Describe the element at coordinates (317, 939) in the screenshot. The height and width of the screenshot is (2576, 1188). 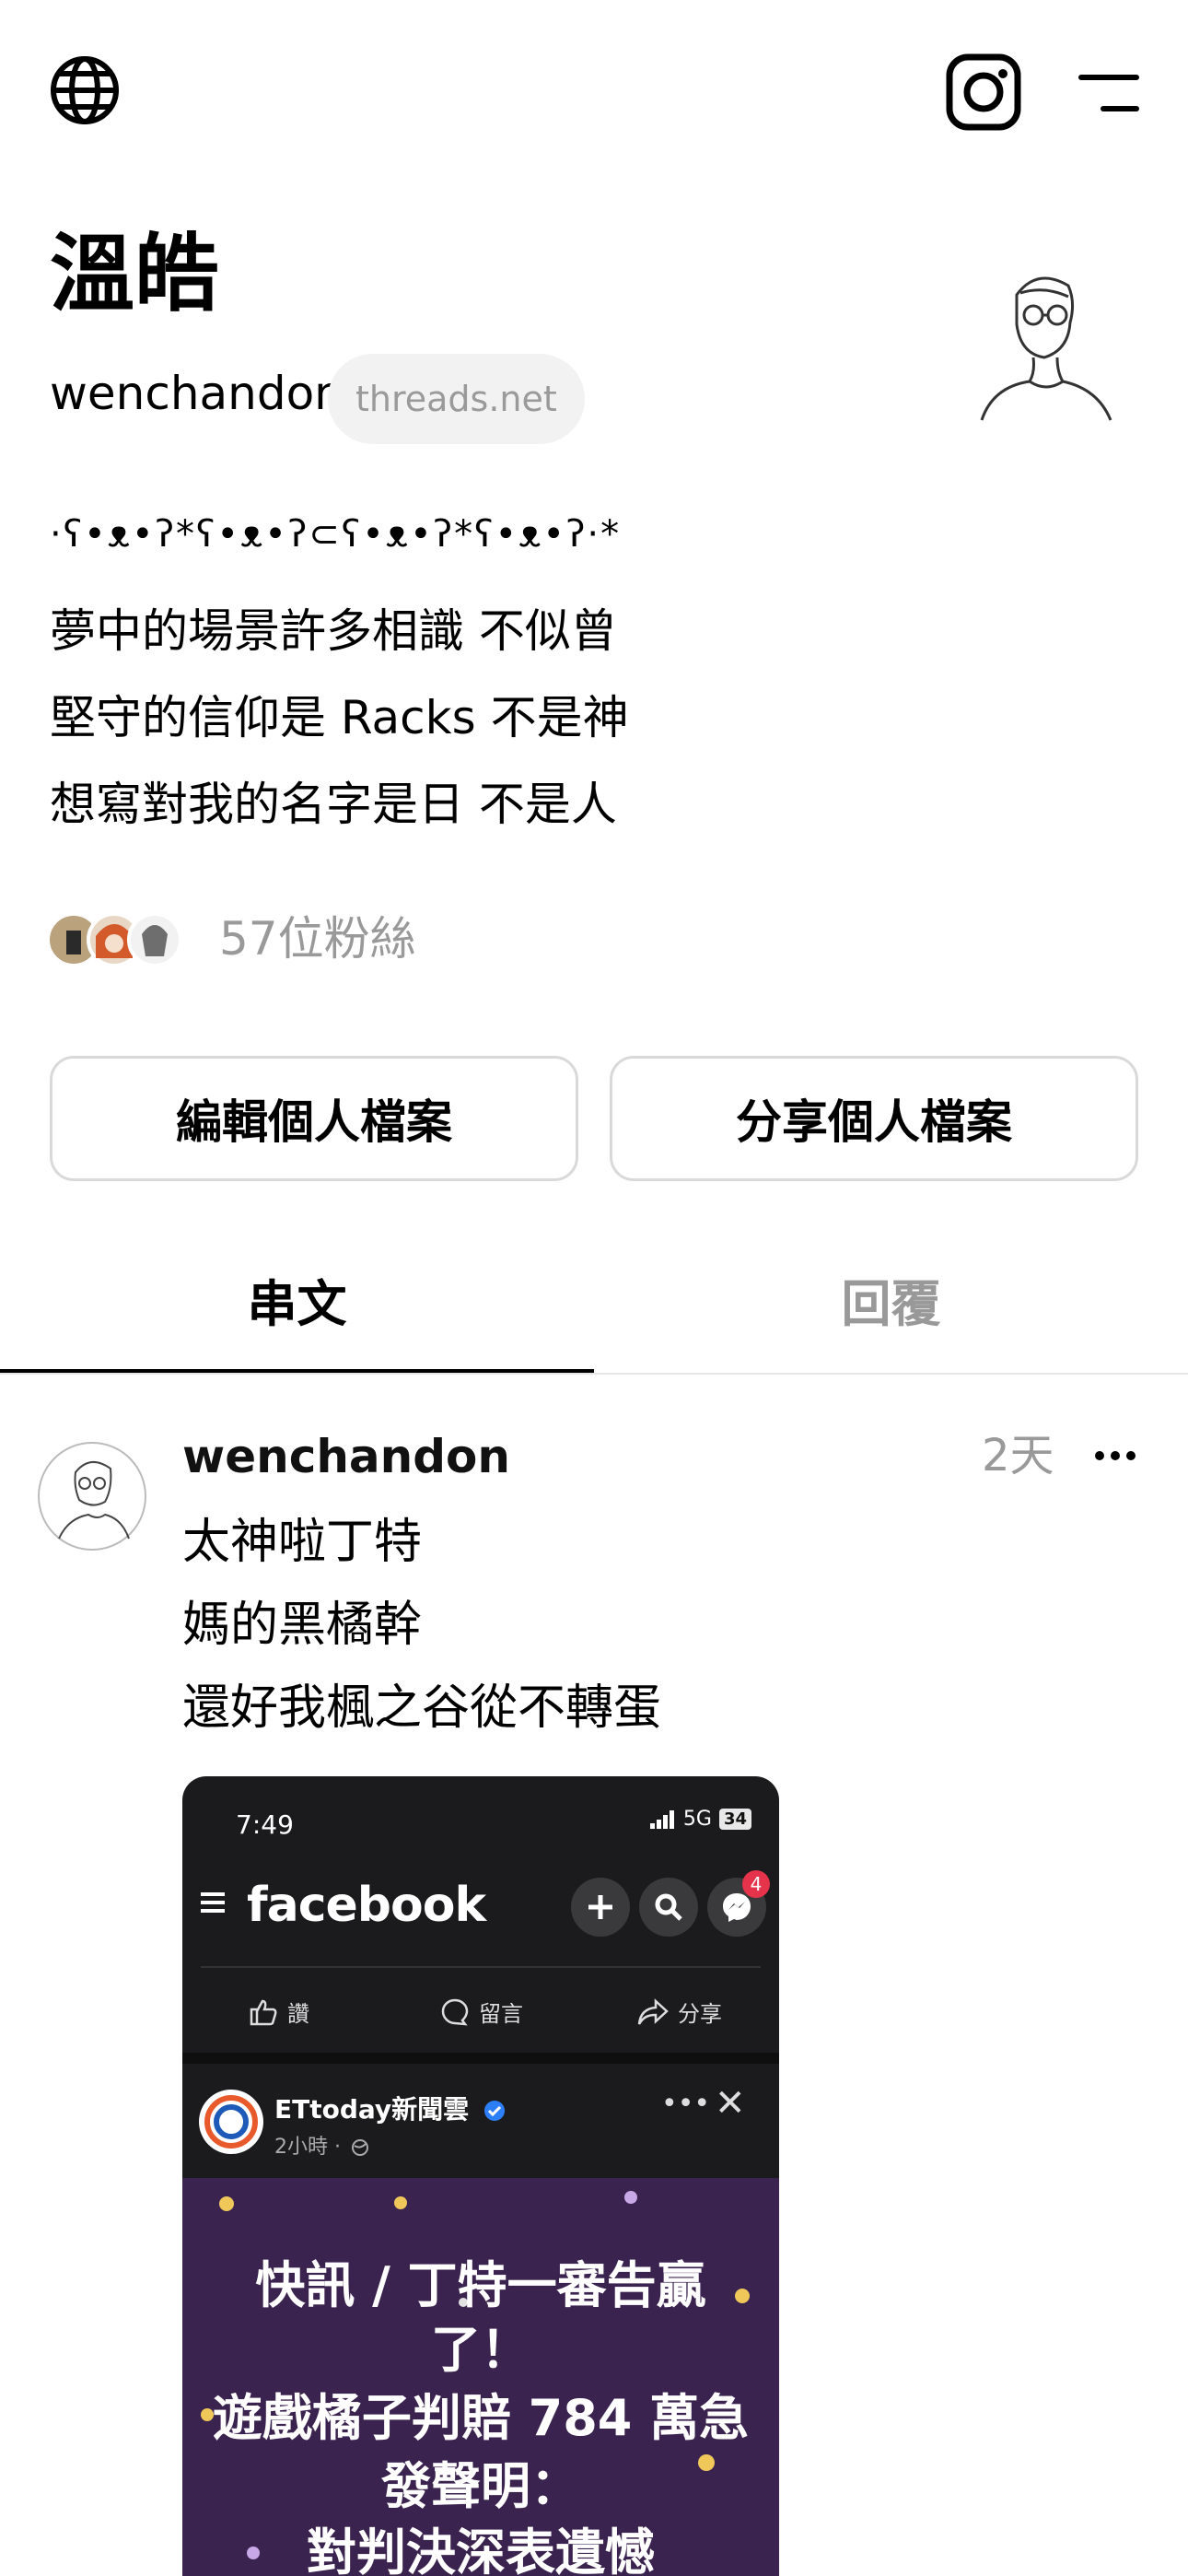
I see `followers-count: 57位粉絲` at that location.